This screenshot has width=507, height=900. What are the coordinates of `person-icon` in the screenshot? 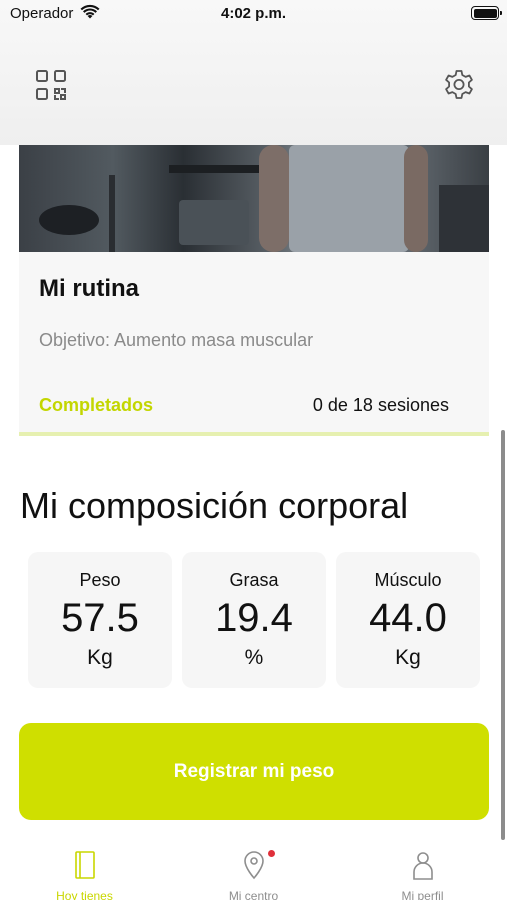 It's located at (423, 866).